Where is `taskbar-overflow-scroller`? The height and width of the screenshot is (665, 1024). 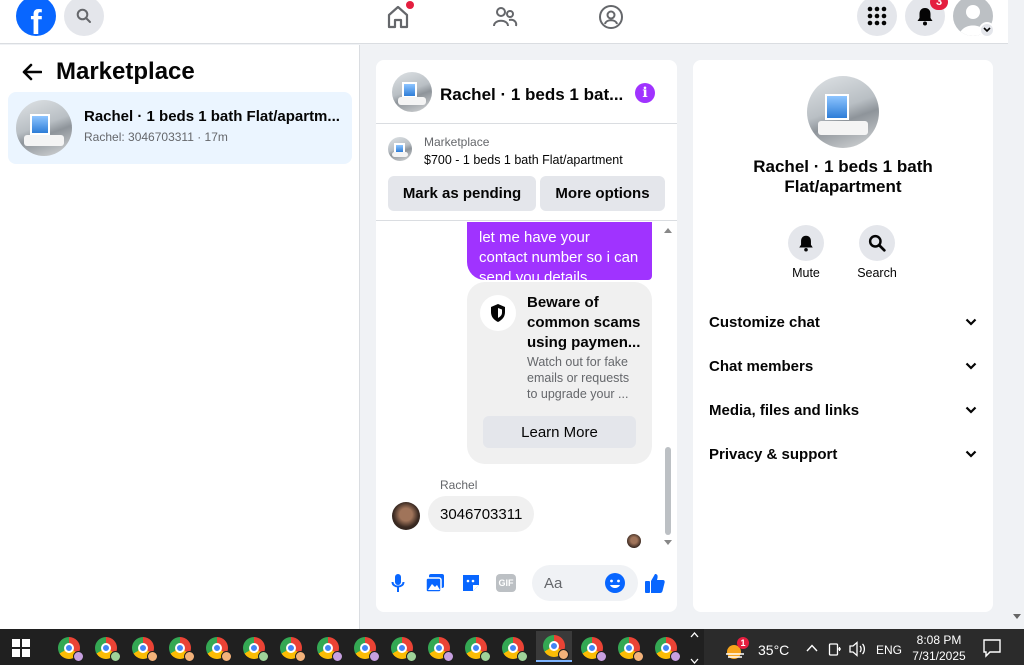 taskbar-overflow-scroller is located at coordinates (694, 648).